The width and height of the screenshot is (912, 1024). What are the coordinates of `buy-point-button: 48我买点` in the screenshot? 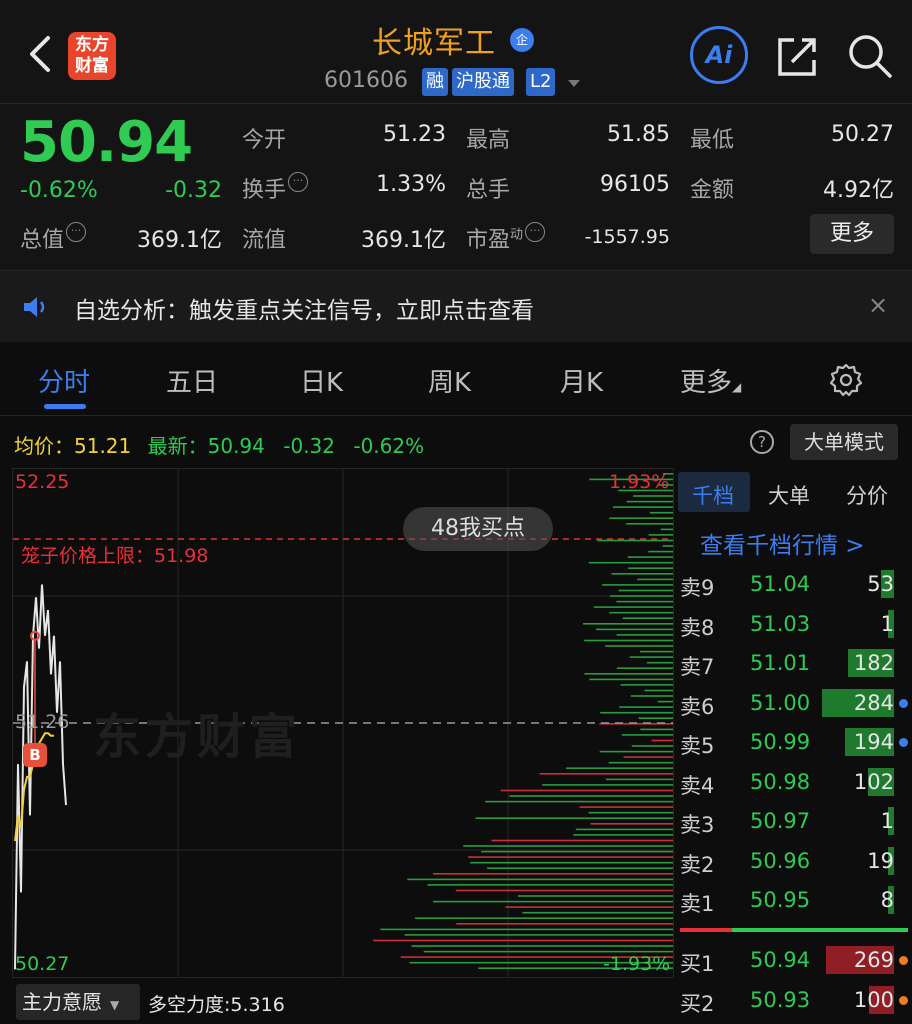 It's located at (478, 529).